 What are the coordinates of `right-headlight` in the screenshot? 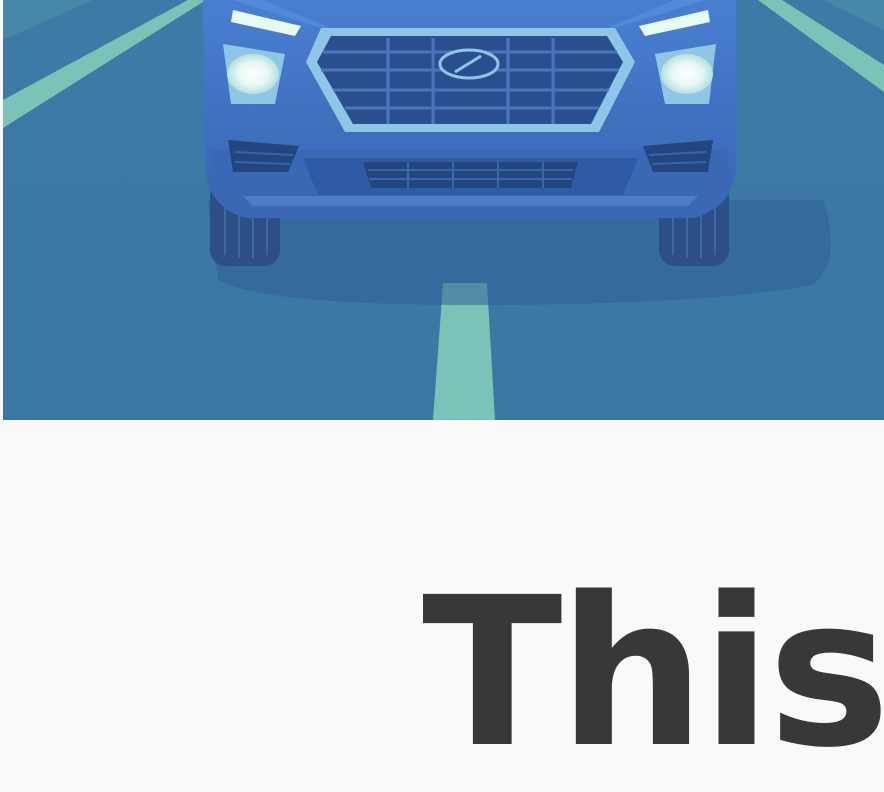 It's located at (687, 74).